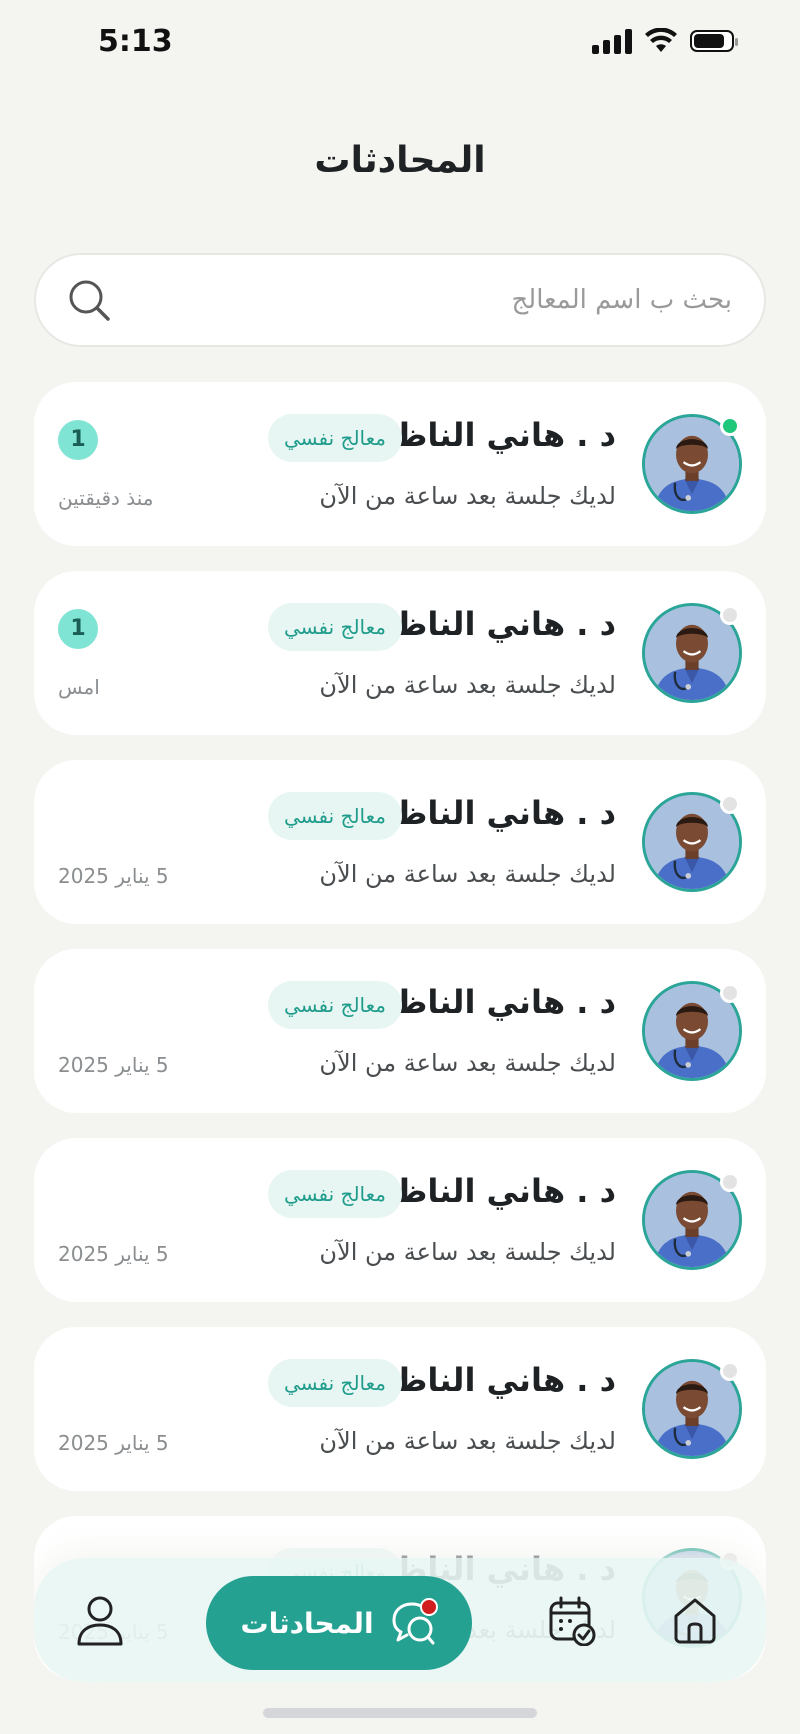  I want to click on nav-chats-label: المحادثات, so click(307, 1623).